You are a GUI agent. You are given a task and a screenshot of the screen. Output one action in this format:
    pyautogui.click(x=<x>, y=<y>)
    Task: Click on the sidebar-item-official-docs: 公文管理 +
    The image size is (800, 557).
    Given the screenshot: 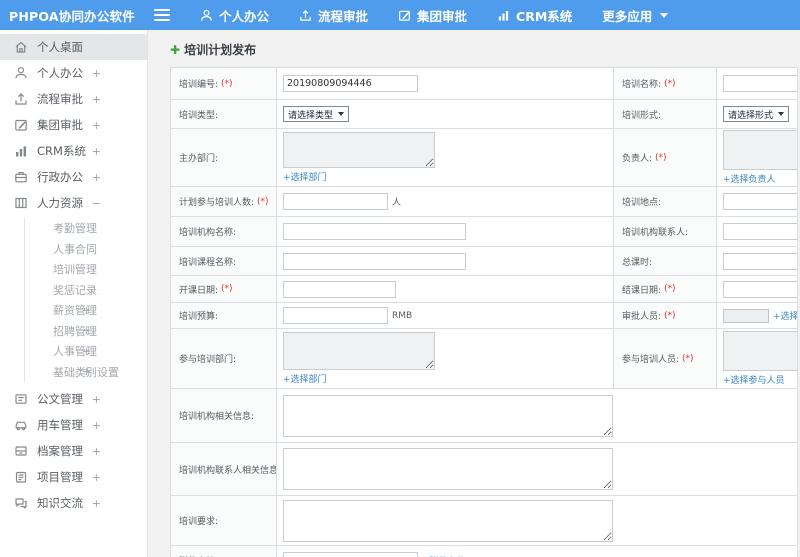 What is the action you would take?
    pyautogui.click(x=73, y=399)
    